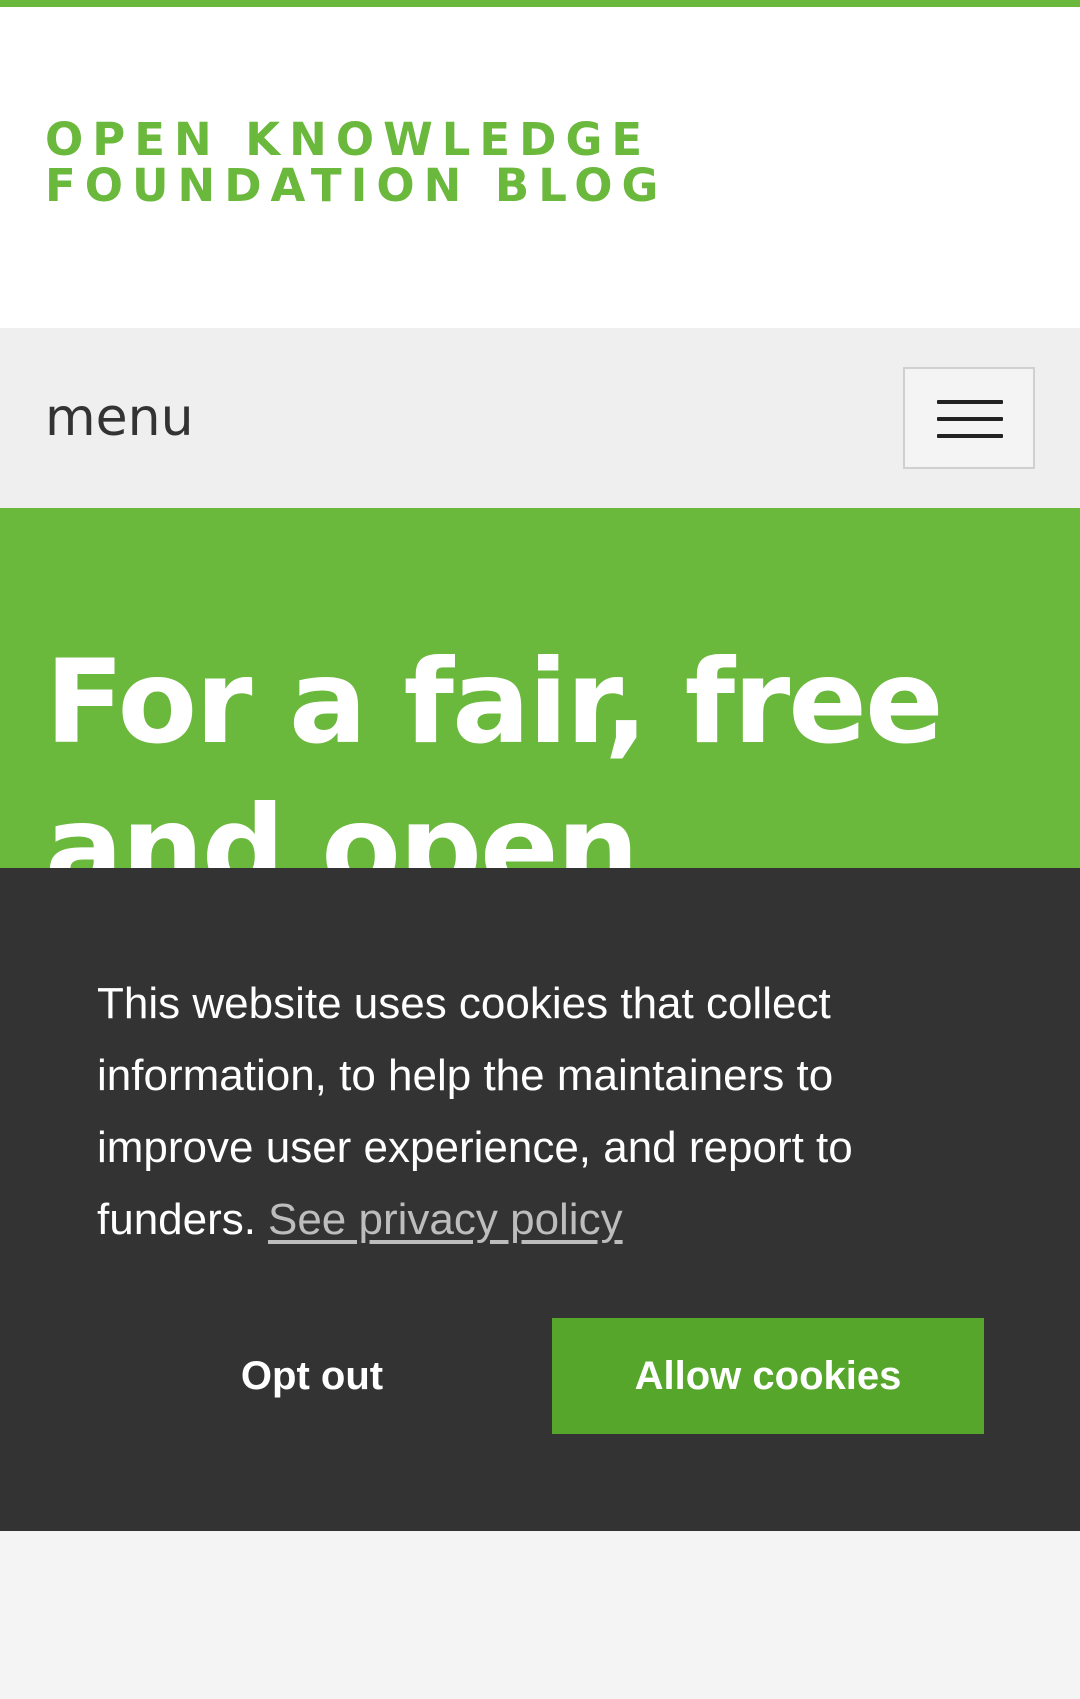 This screenshot has width=1080, height=1699. I want to click on opt-out-button: Opt out, so click(312, 1376).